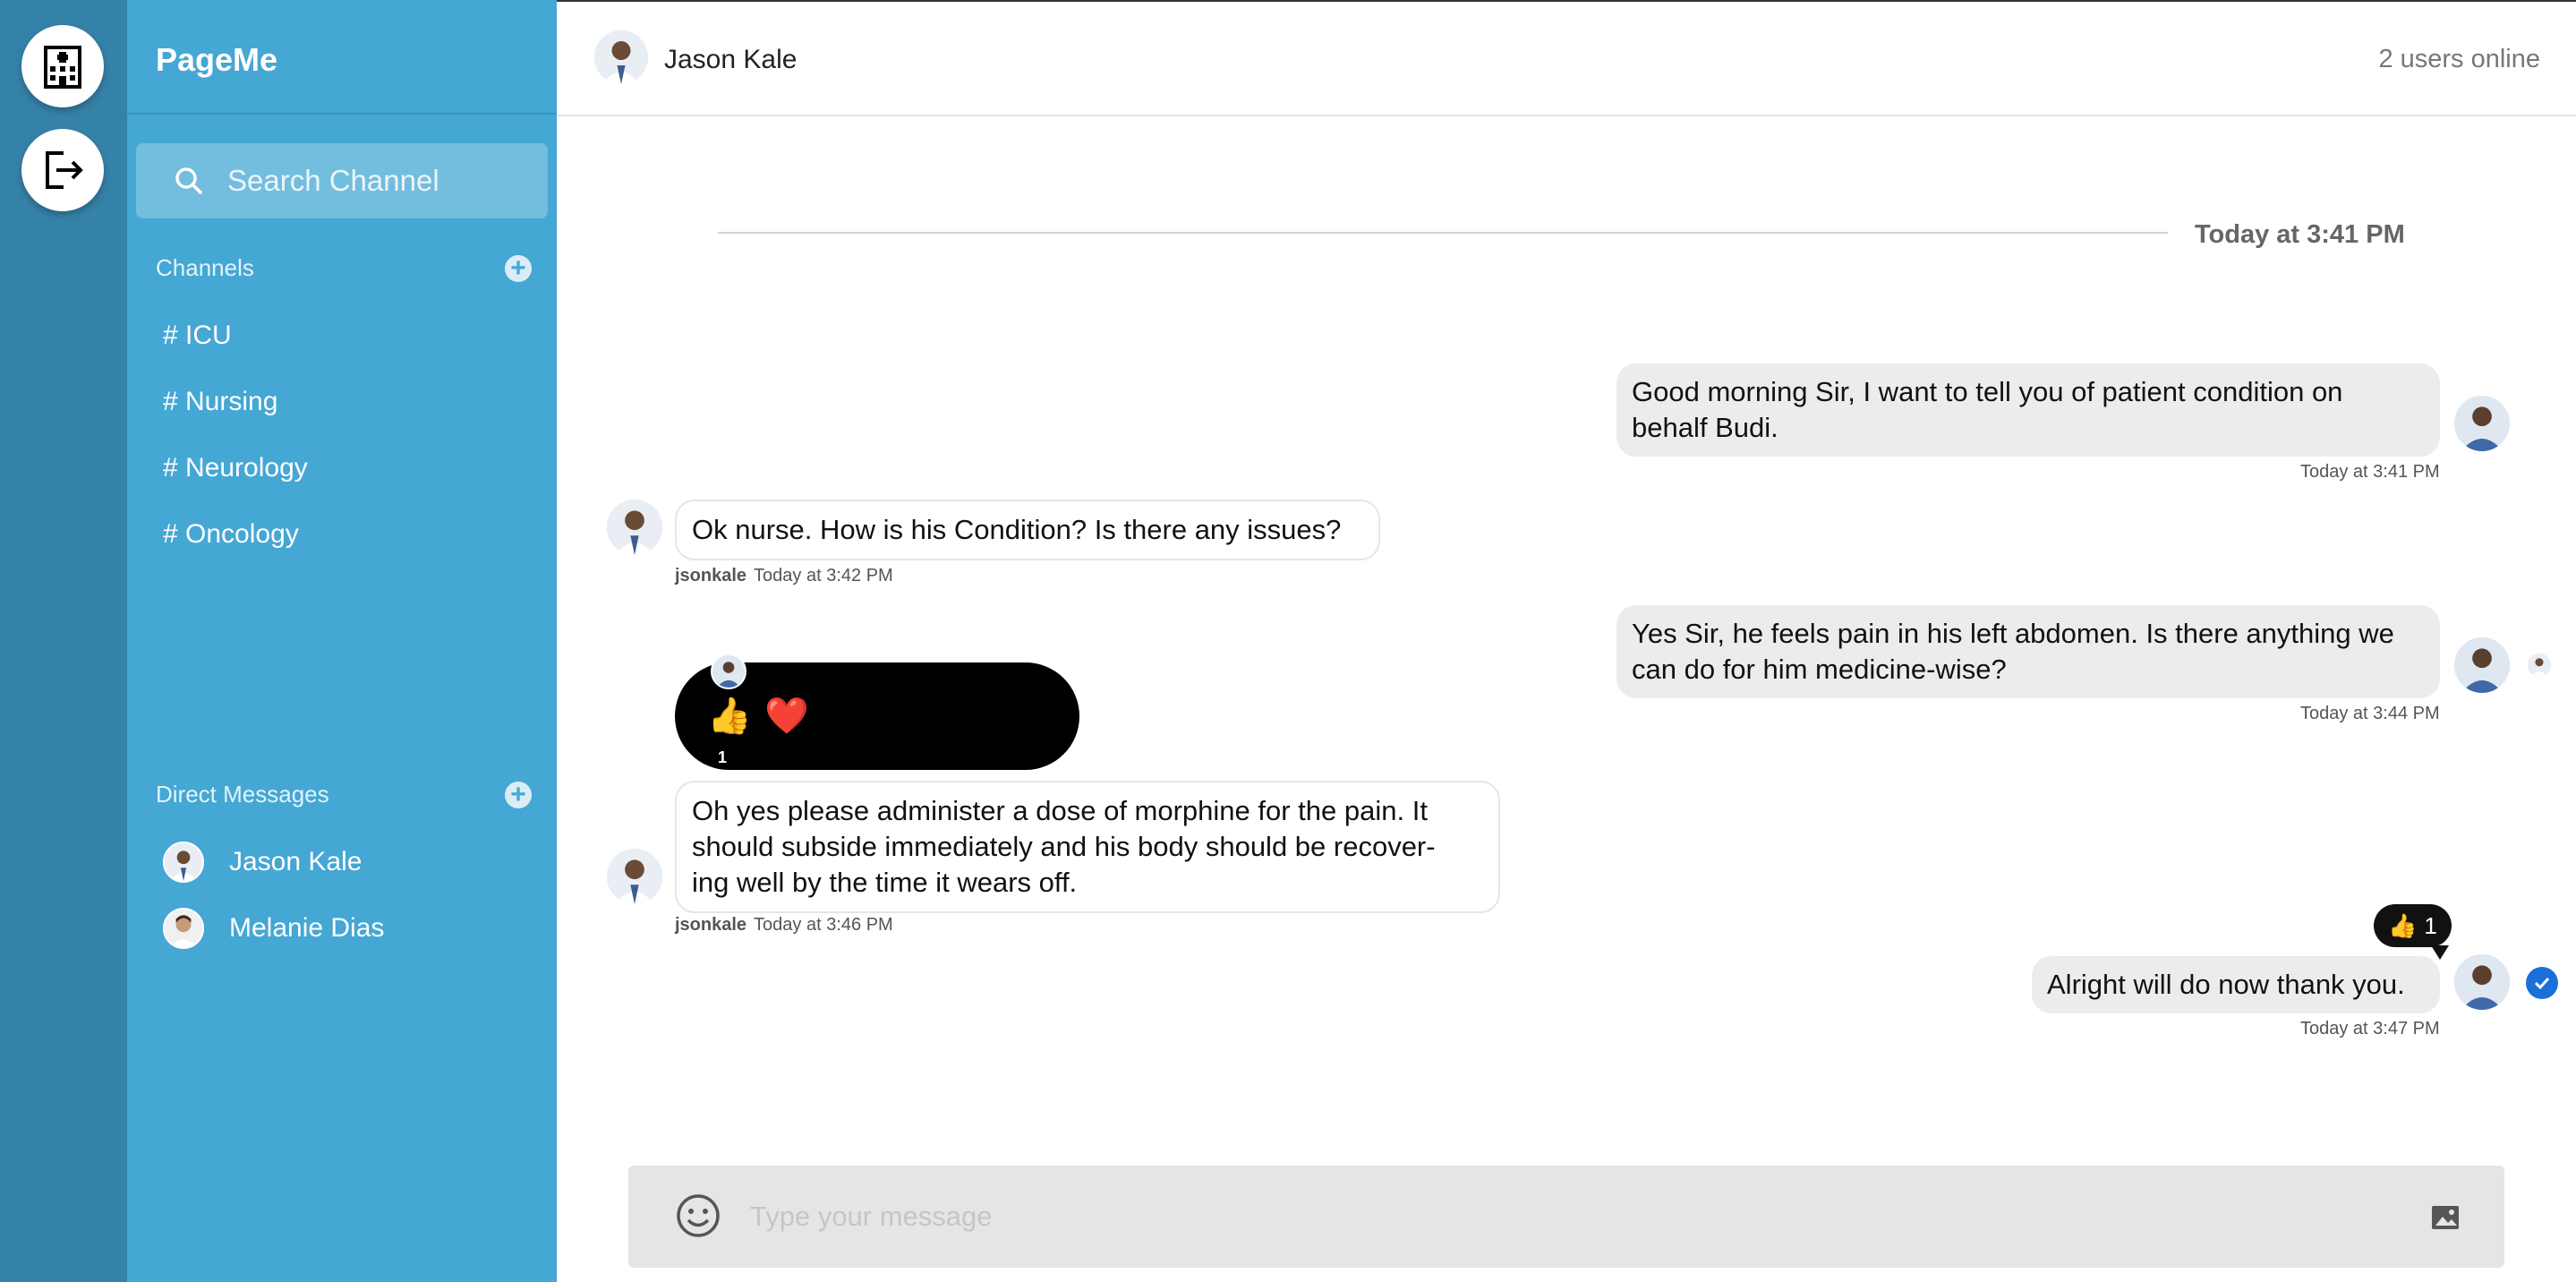 This screenshot has width=2576, height=1282. I want to click on reaction-surprised: 😲, so click(898, 716).